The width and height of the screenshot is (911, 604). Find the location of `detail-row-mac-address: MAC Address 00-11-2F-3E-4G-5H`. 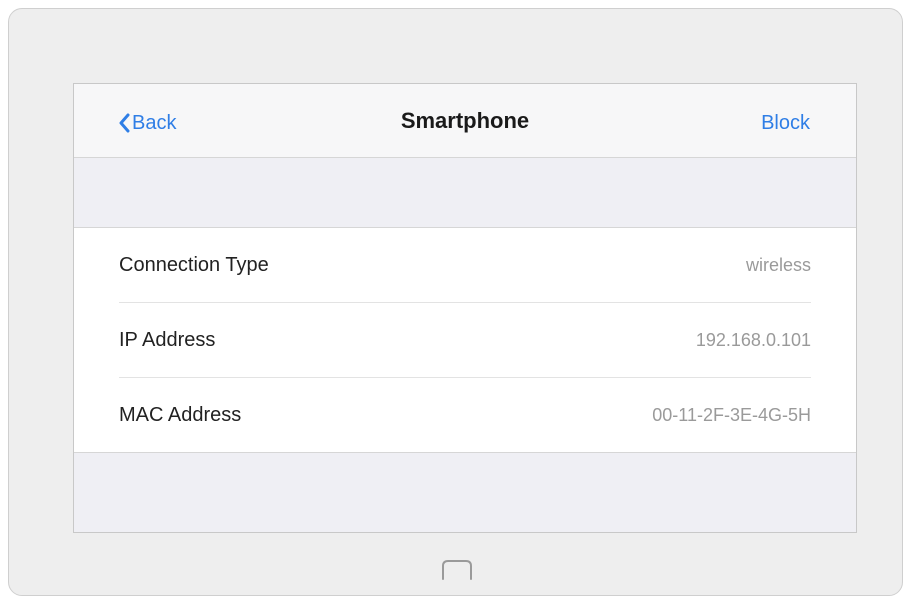

detail-row-mac-address: MAC Address 00-11-2F-3E-4G-5H is located at coordinates (465, 415).